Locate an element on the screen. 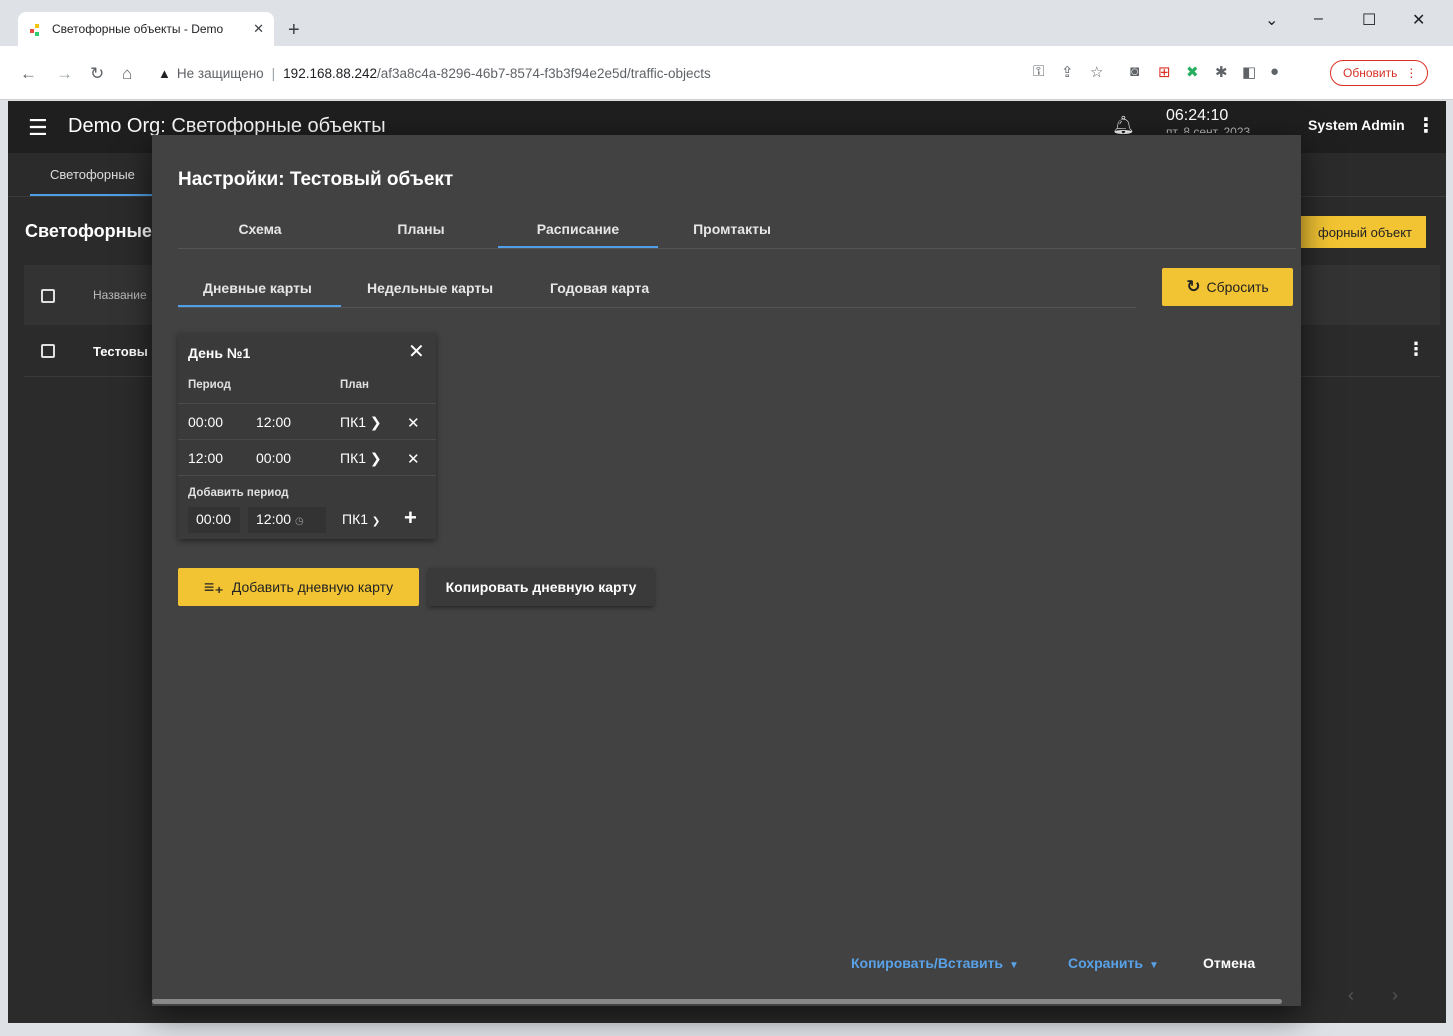 The height and width of the screenshot is (1036, 1453). add-day-map-button: ≡₊ Добавить дневную карту is located at coordinates (298, 587).